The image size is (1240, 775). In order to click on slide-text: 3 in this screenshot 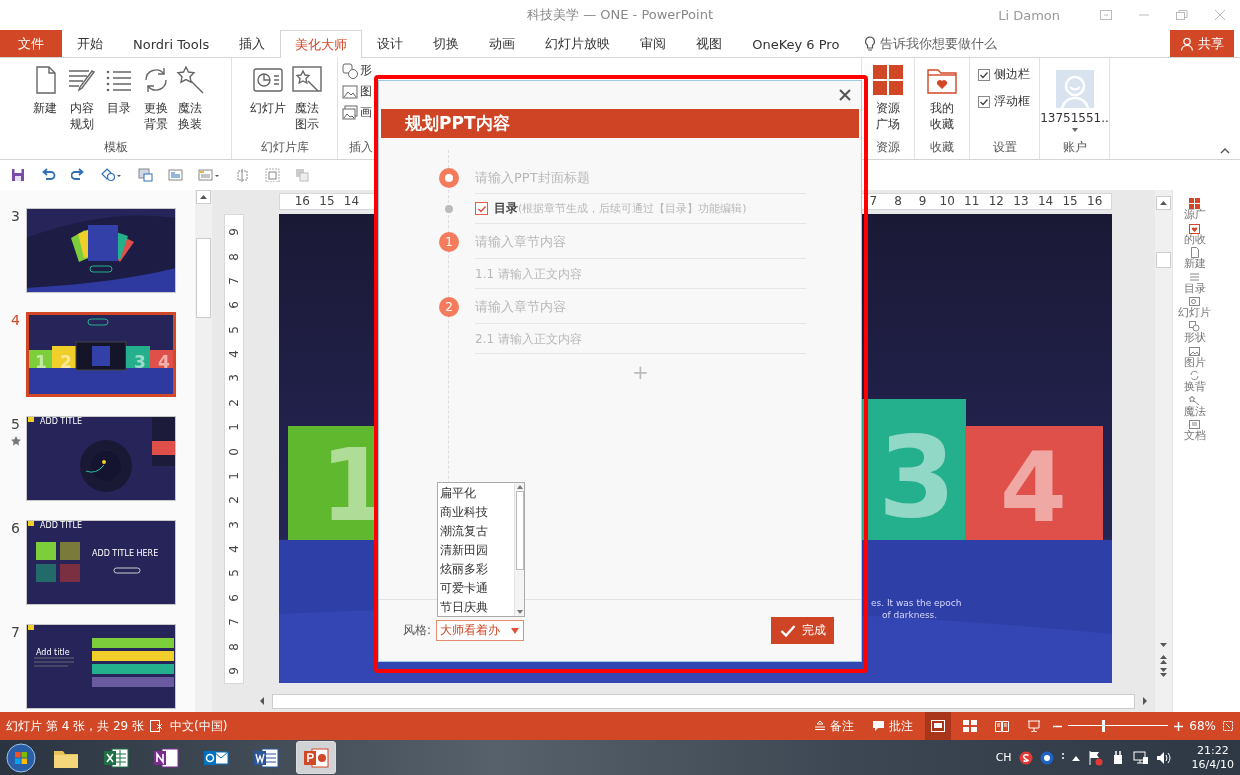, I will do `click(140, 362)`.